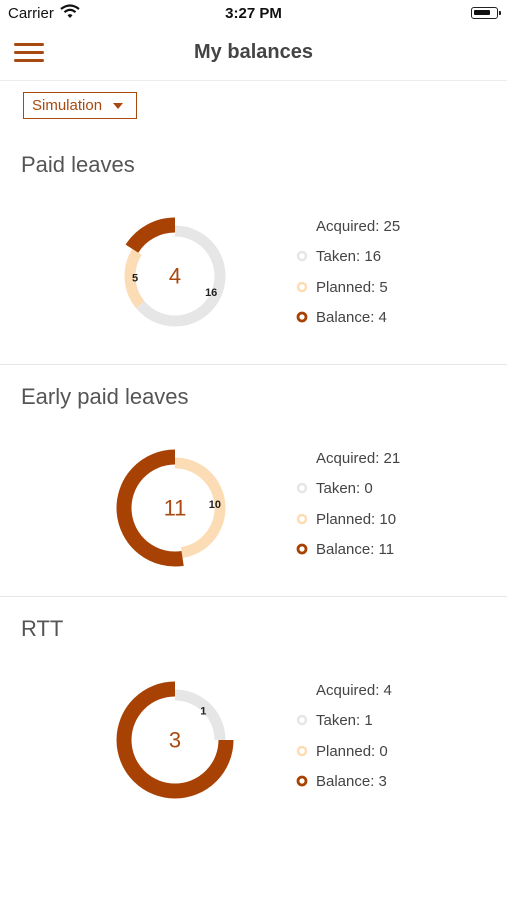 This screenshot has width=507, height=900. What do you see at coordinates (105, 396) in the screenshot?
I see `section-title: Early paid leaves` at bounding box center [105, 396].